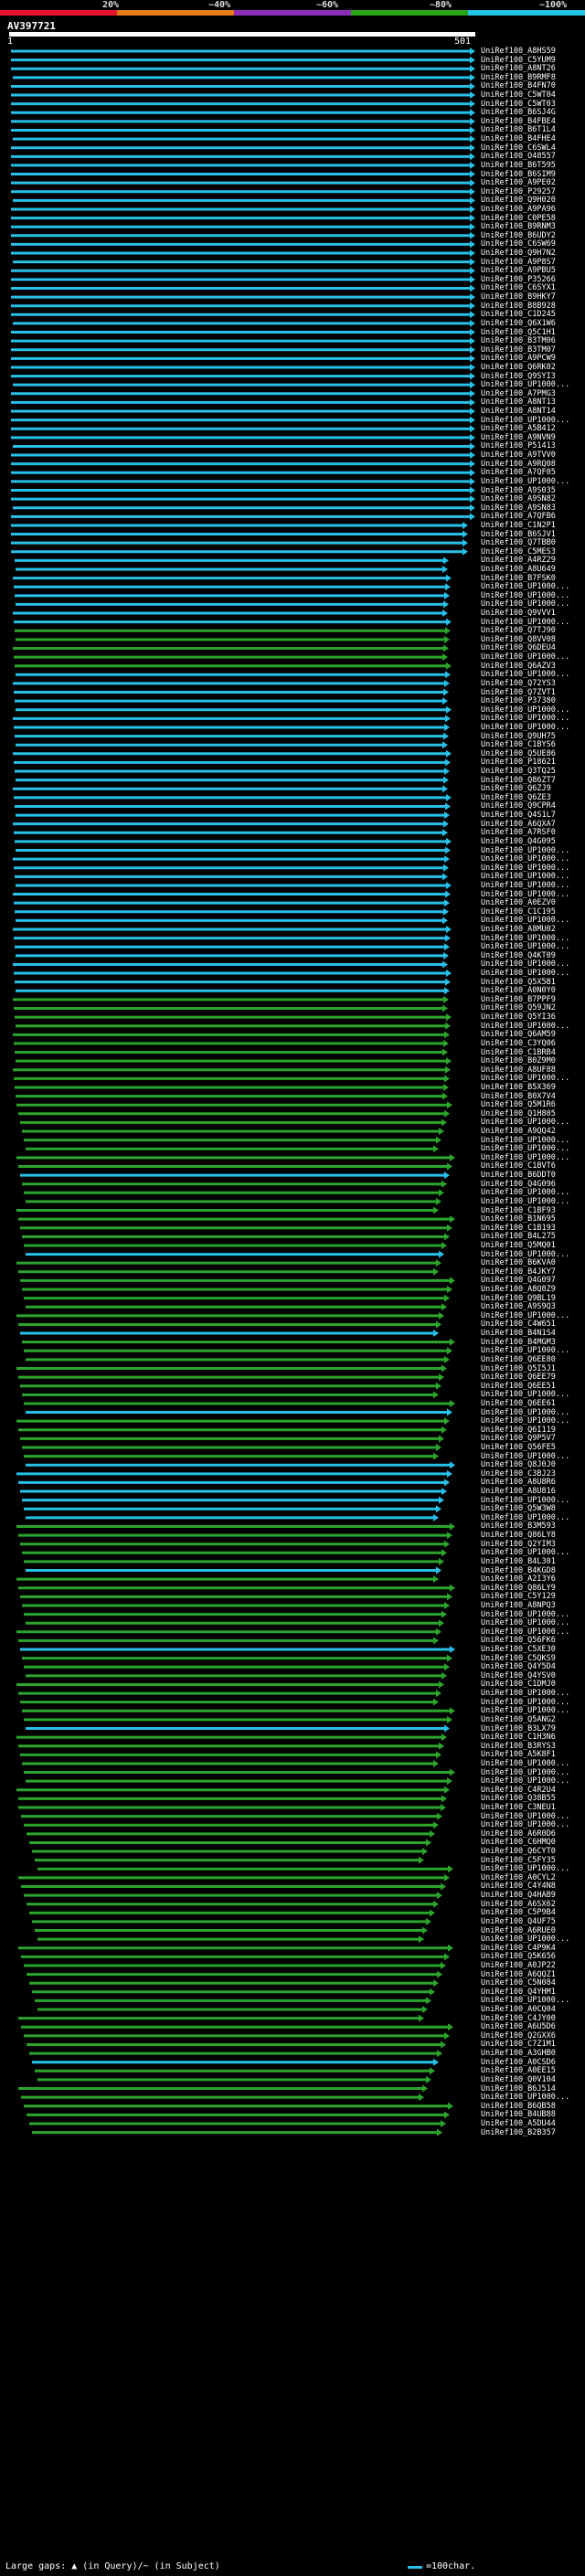 Image resolution: width=585 pixels, height=2576 pixels. What do you see at coordinates (518, 2018) in the screenshot?
I see `hit-label: UniRef100_C4JY00` at bounding box center [518, 2018].